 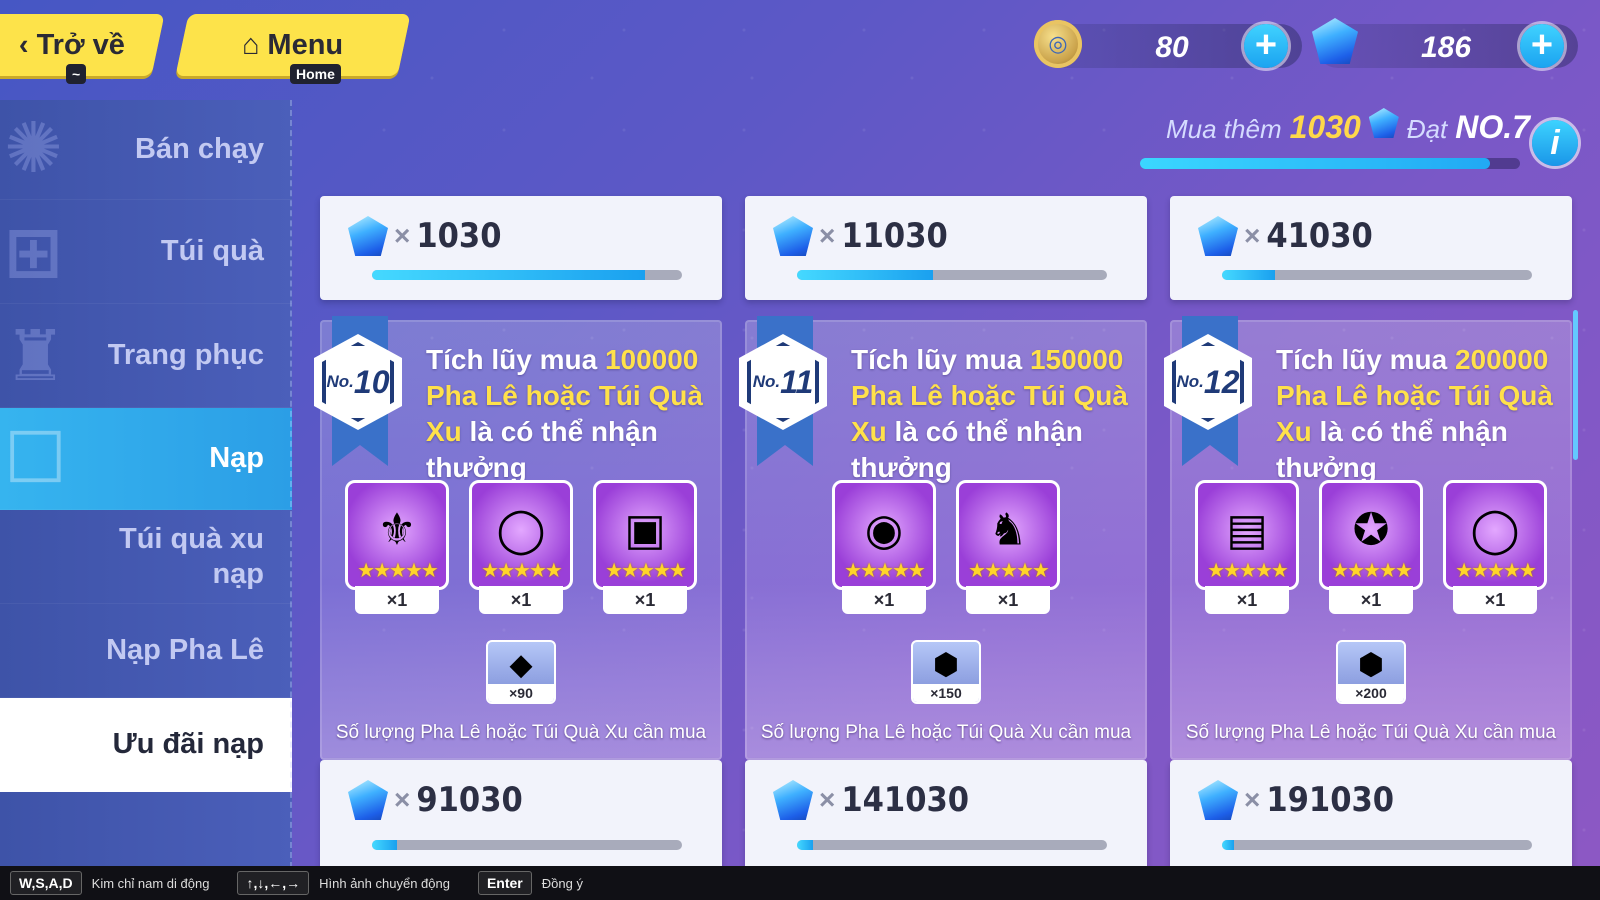 I want to click on sidebar-item-label: Túi quà xu nạp, so click(x=191, y=556).